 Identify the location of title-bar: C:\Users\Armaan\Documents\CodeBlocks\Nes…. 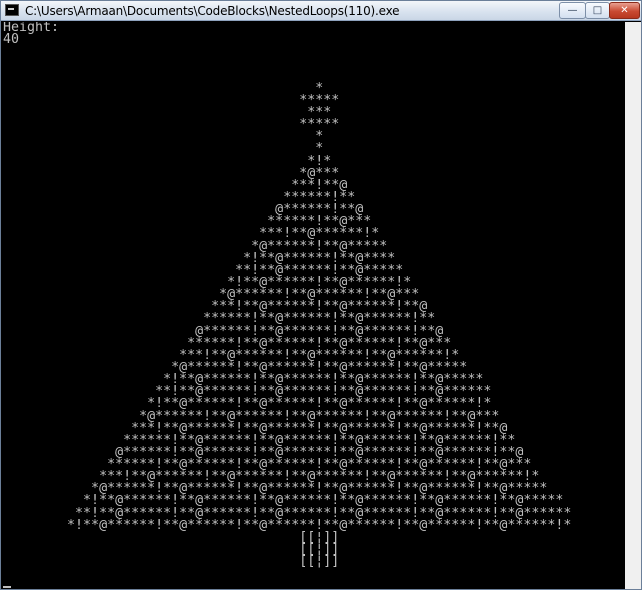
(321, 11).